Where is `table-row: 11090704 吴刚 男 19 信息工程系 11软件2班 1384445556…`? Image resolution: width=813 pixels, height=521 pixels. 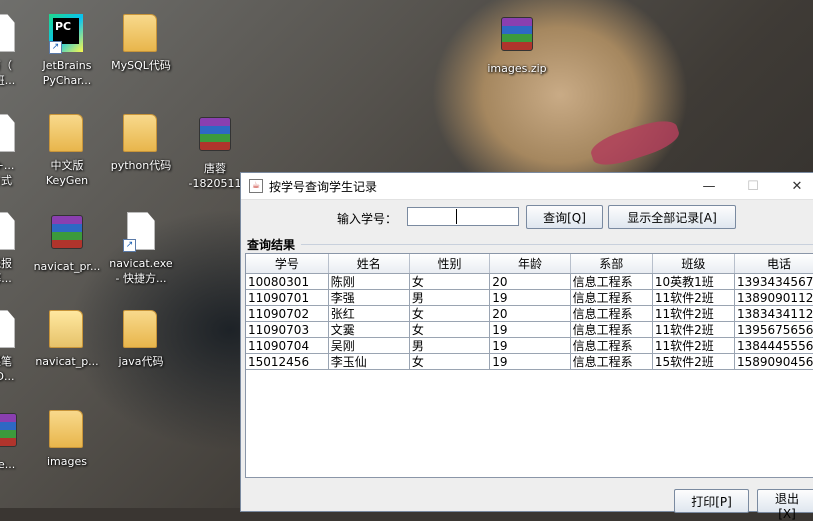
table-row: 11090704 吴刚 男 19 信息工程系 11软件2班 1384445556… is located at coordinates (529, 345).